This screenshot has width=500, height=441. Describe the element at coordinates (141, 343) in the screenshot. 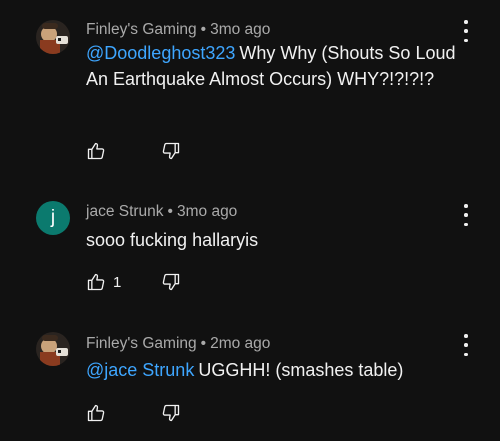

I see `comment-author: Finley's Gaming` at that location.